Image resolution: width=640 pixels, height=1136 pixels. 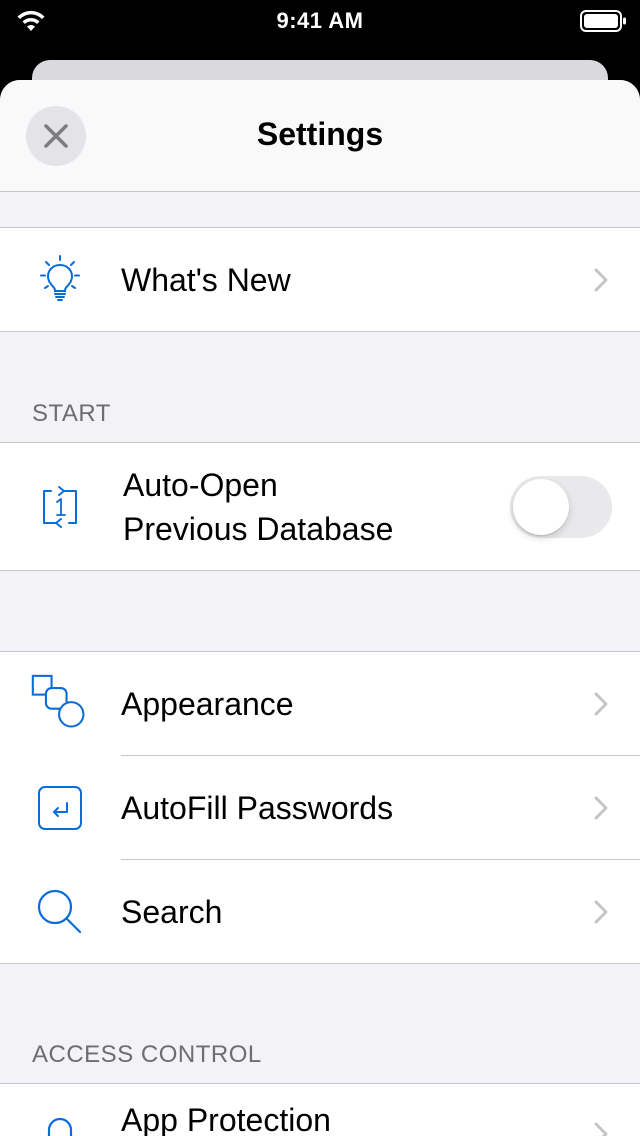 I want to click on auto-open-label-line2: Previous Database, so click(x=258, y=528).